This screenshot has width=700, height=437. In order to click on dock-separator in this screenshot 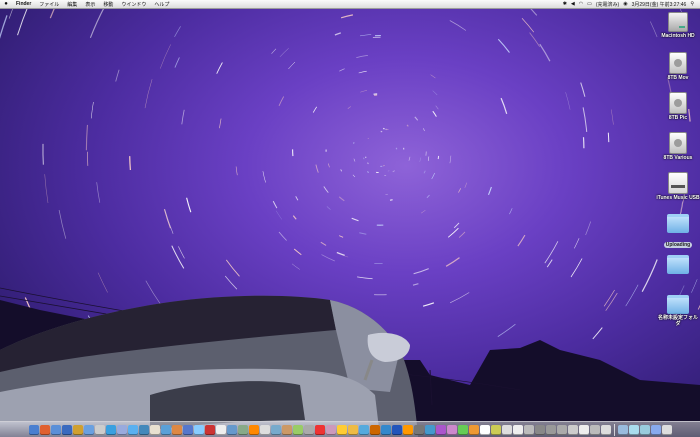, I will do `click(614, 429)`.